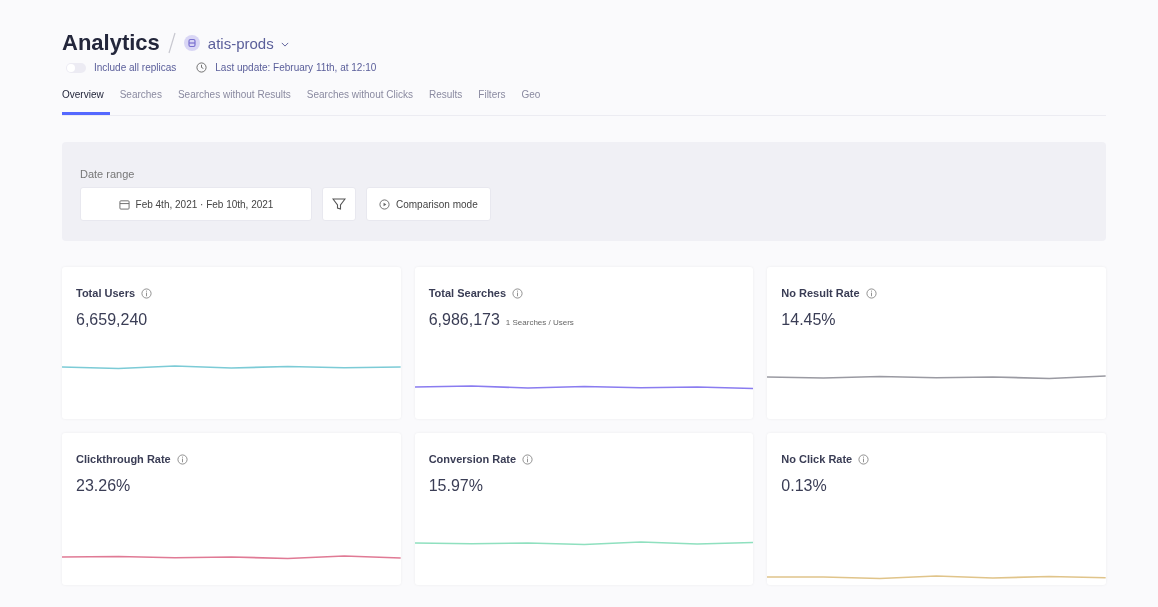 The image size is (1158, 607). Describe the element at coordinates (234, 100) in the screenshot. I see `tab: Searches without Results` at that location.